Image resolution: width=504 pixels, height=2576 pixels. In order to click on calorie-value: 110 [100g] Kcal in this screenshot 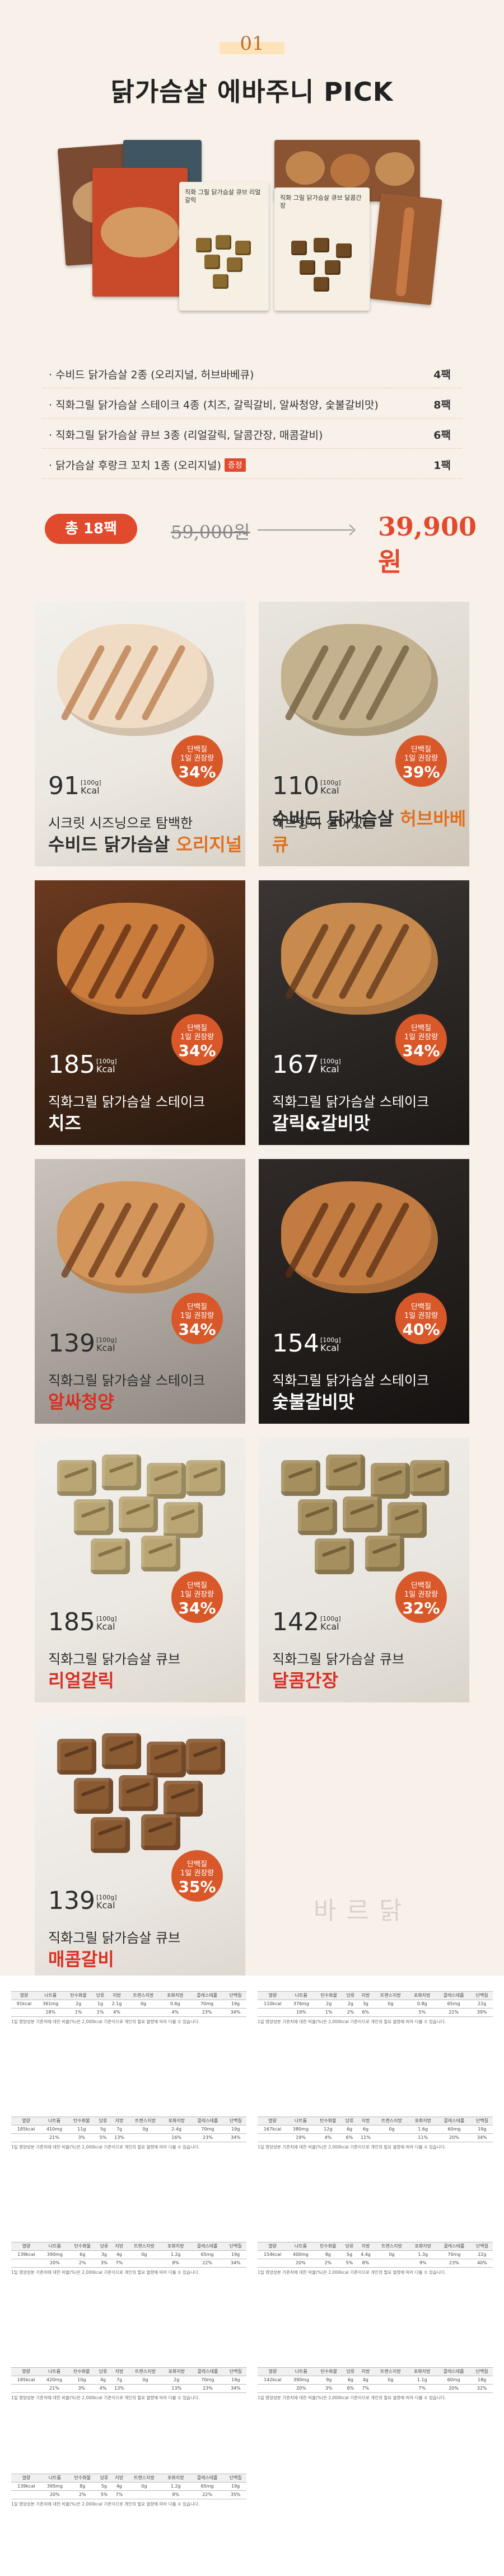, I will do `click(306, 786)`.